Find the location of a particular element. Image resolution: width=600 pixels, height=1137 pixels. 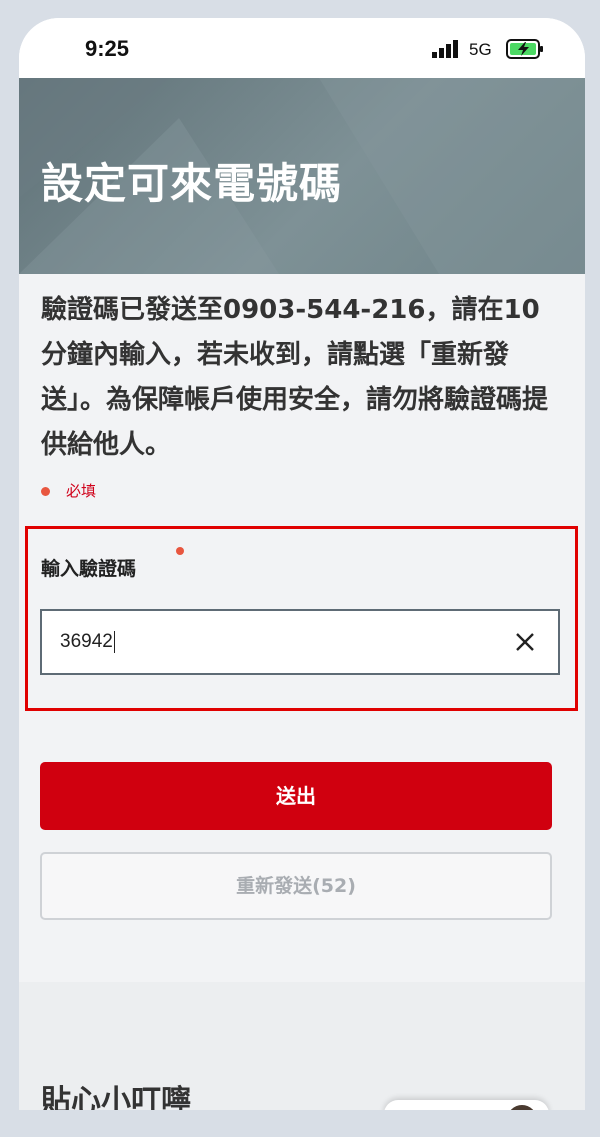

page-title: 設定可來電號碼 is located at coordinates (192, 183).